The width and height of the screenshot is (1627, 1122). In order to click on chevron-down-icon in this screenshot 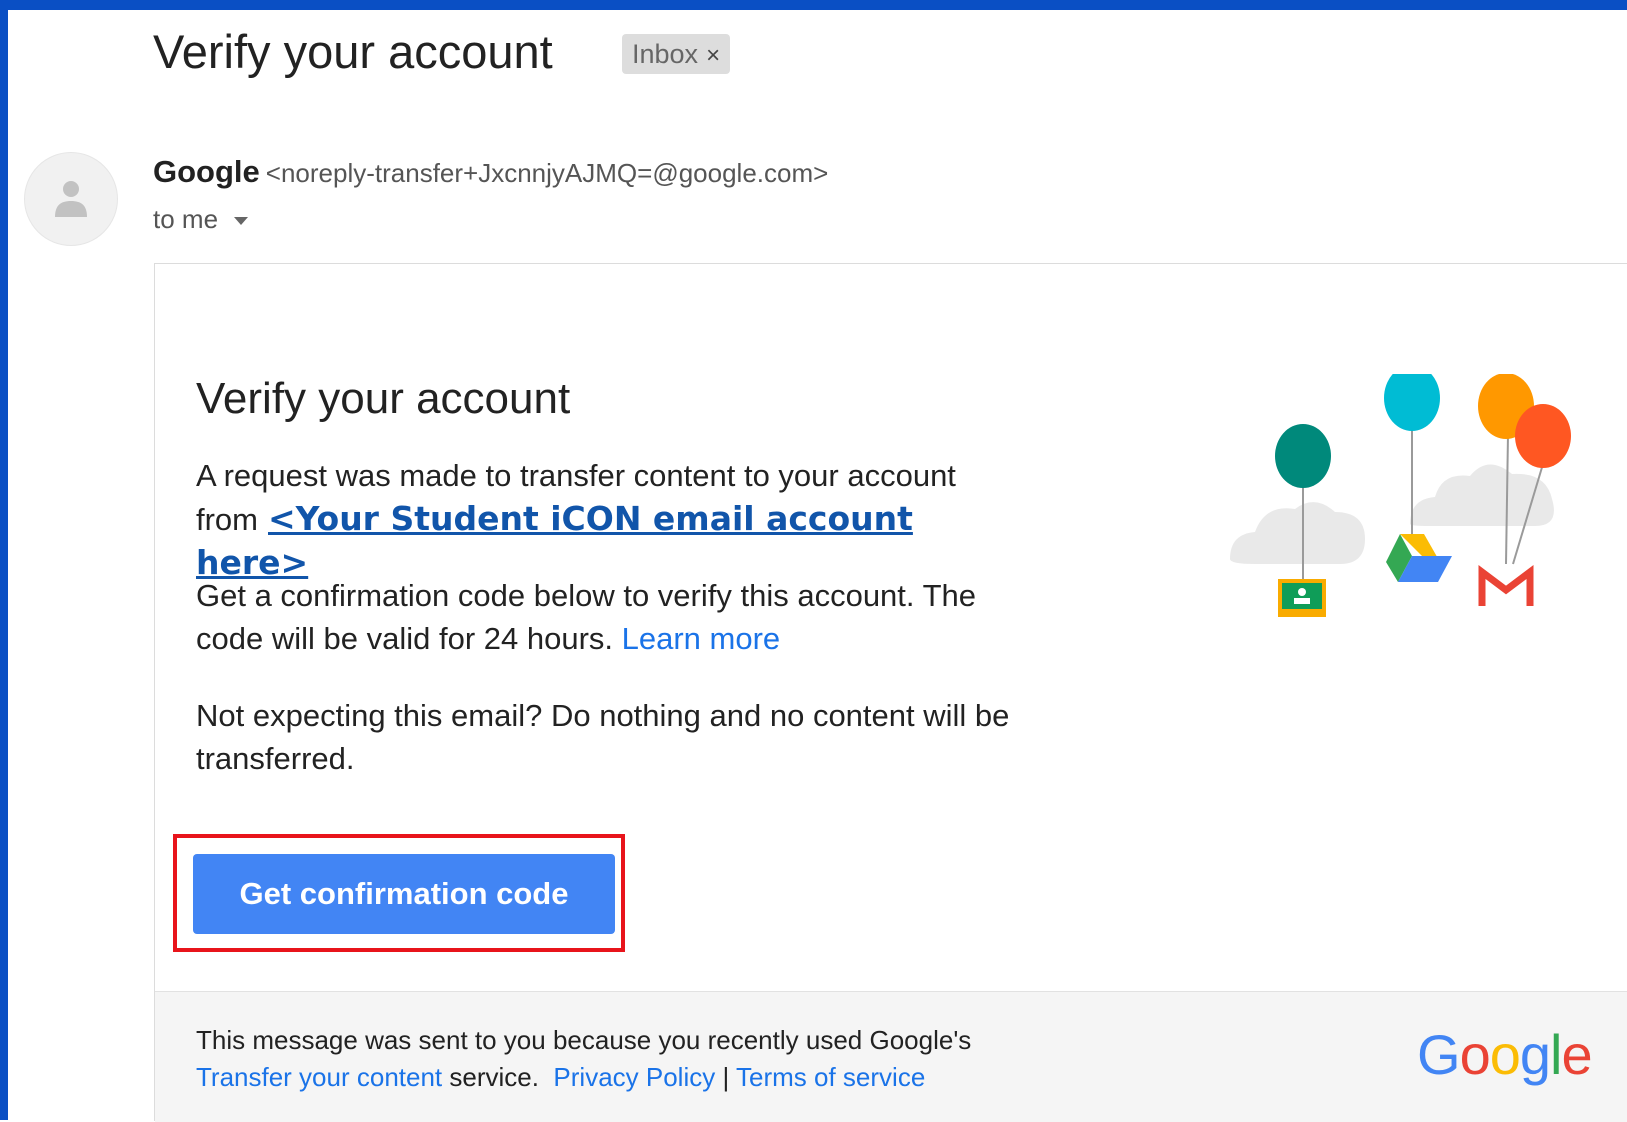, I will do `click(241, 221)`.